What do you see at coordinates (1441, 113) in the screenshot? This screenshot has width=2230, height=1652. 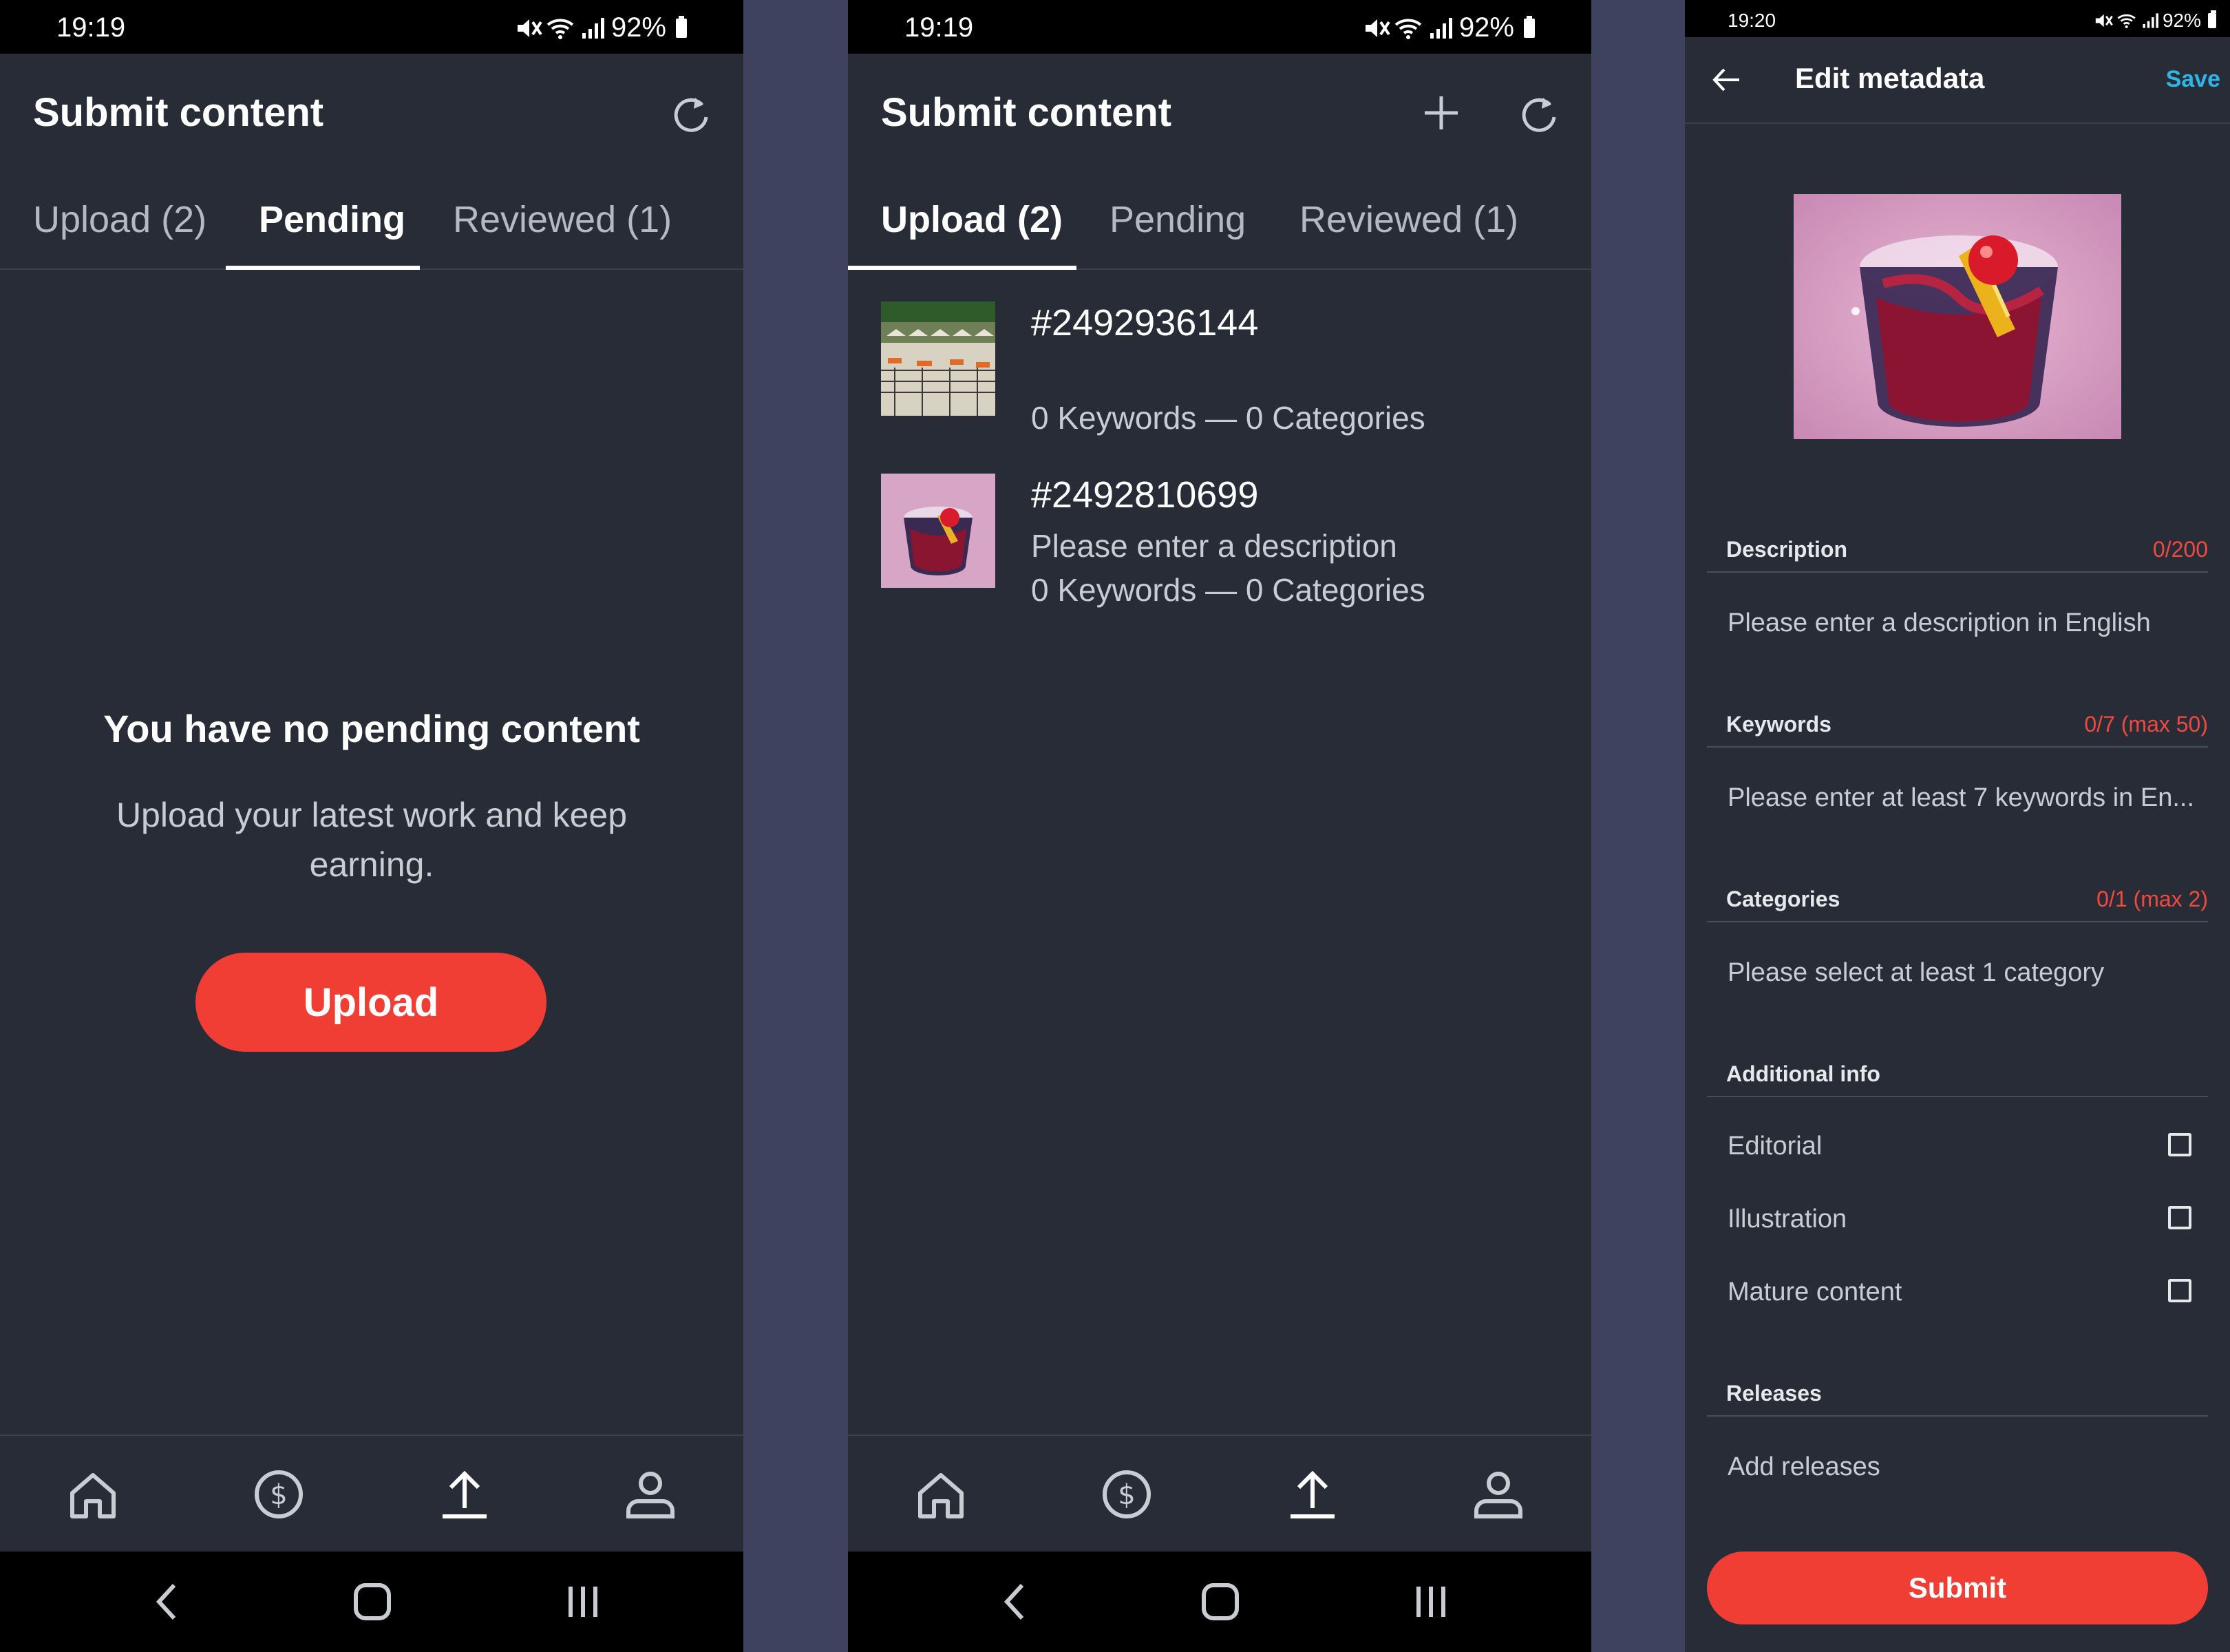 I see `add-content-button` at bounding box center [1441, 113].